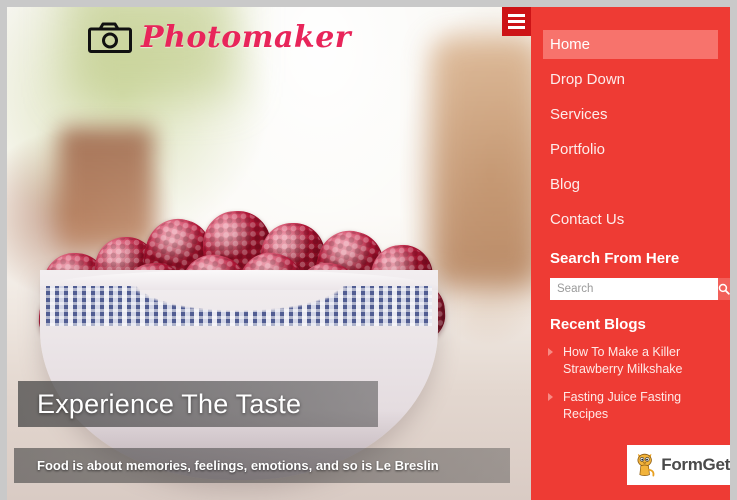  What do you see at coordinates (630, 44) in the screenshot?
I see `sidebar-item-home: Home` at bounding box center [630, 44].